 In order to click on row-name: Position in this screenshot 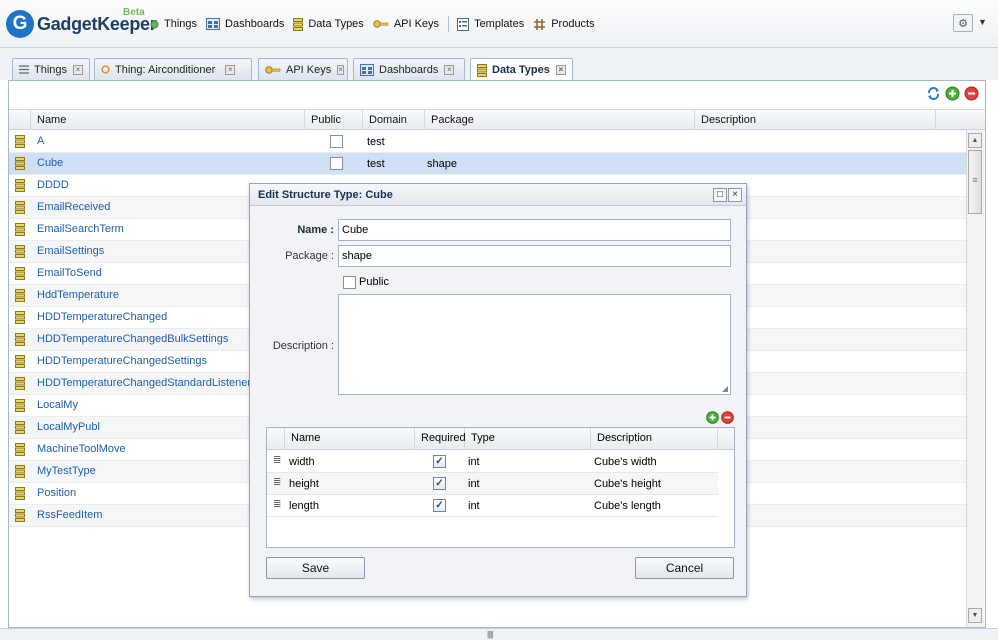, I will do `click(56, 493)`.